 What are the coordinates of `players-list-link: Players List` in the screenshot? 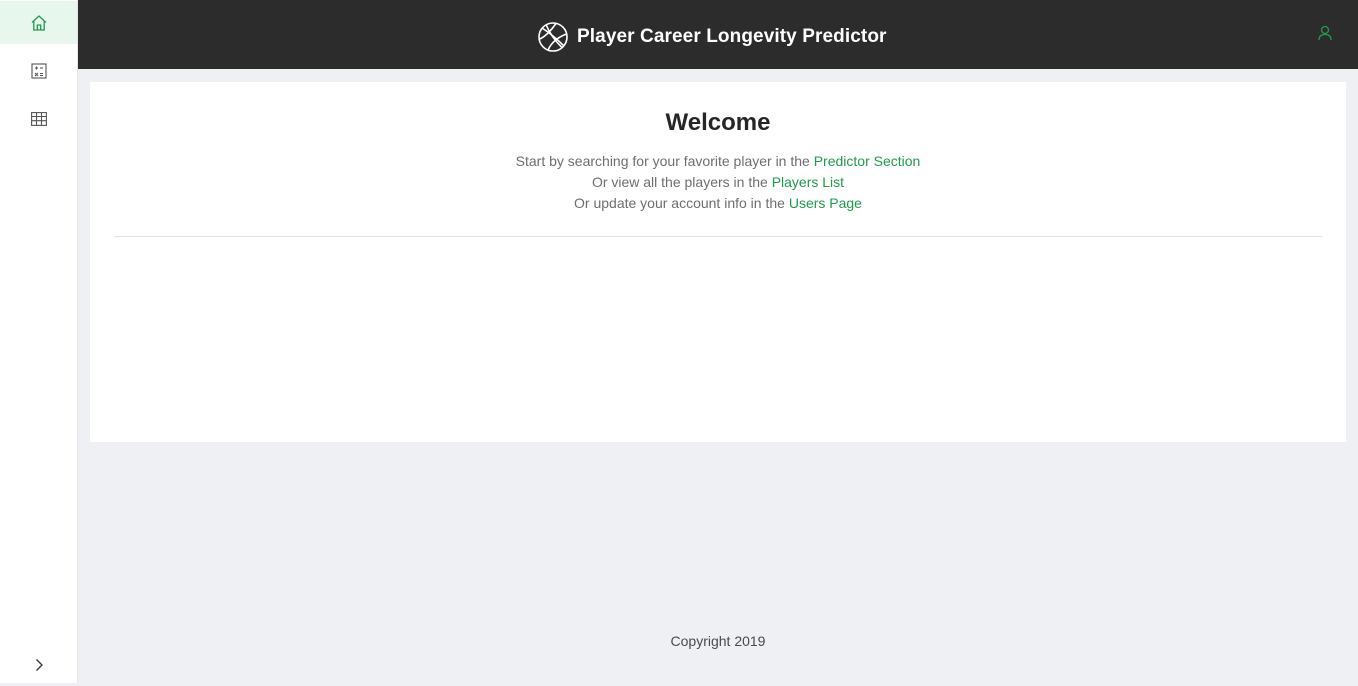 It's located at (808, 182).